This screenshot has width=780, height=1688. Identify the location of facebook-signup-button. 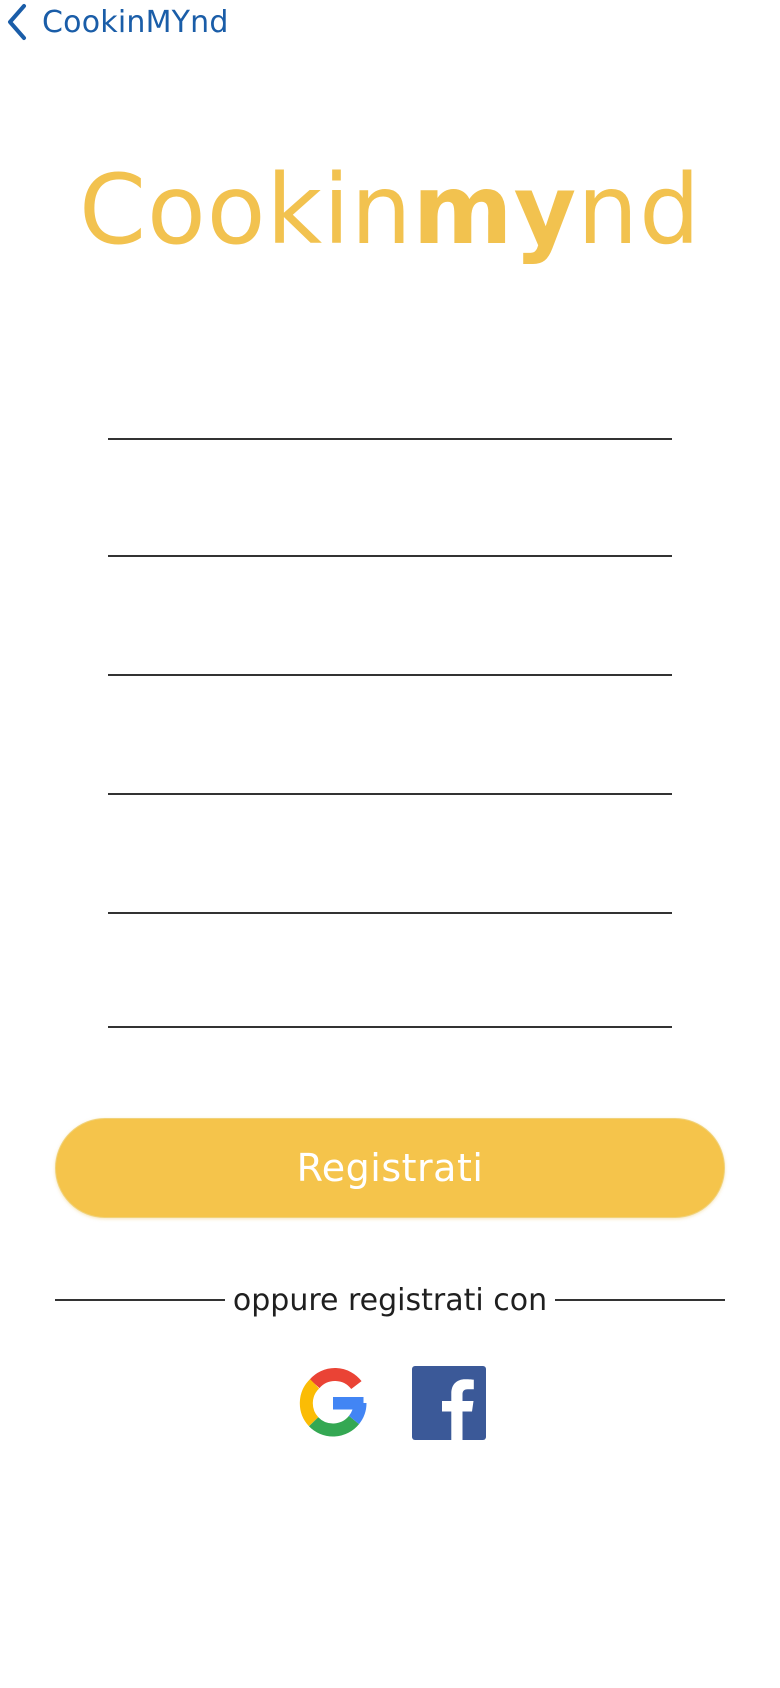
(449, 1403).